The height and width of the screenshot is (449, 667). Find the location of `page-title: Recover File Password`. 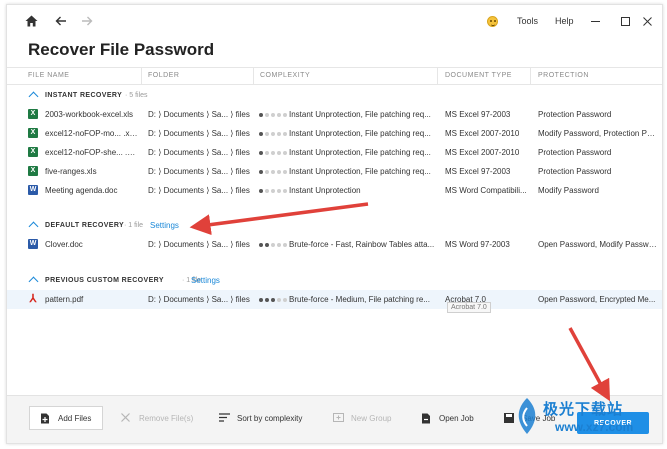

page-title: Recover File Password is located at coordinates (121, 49).